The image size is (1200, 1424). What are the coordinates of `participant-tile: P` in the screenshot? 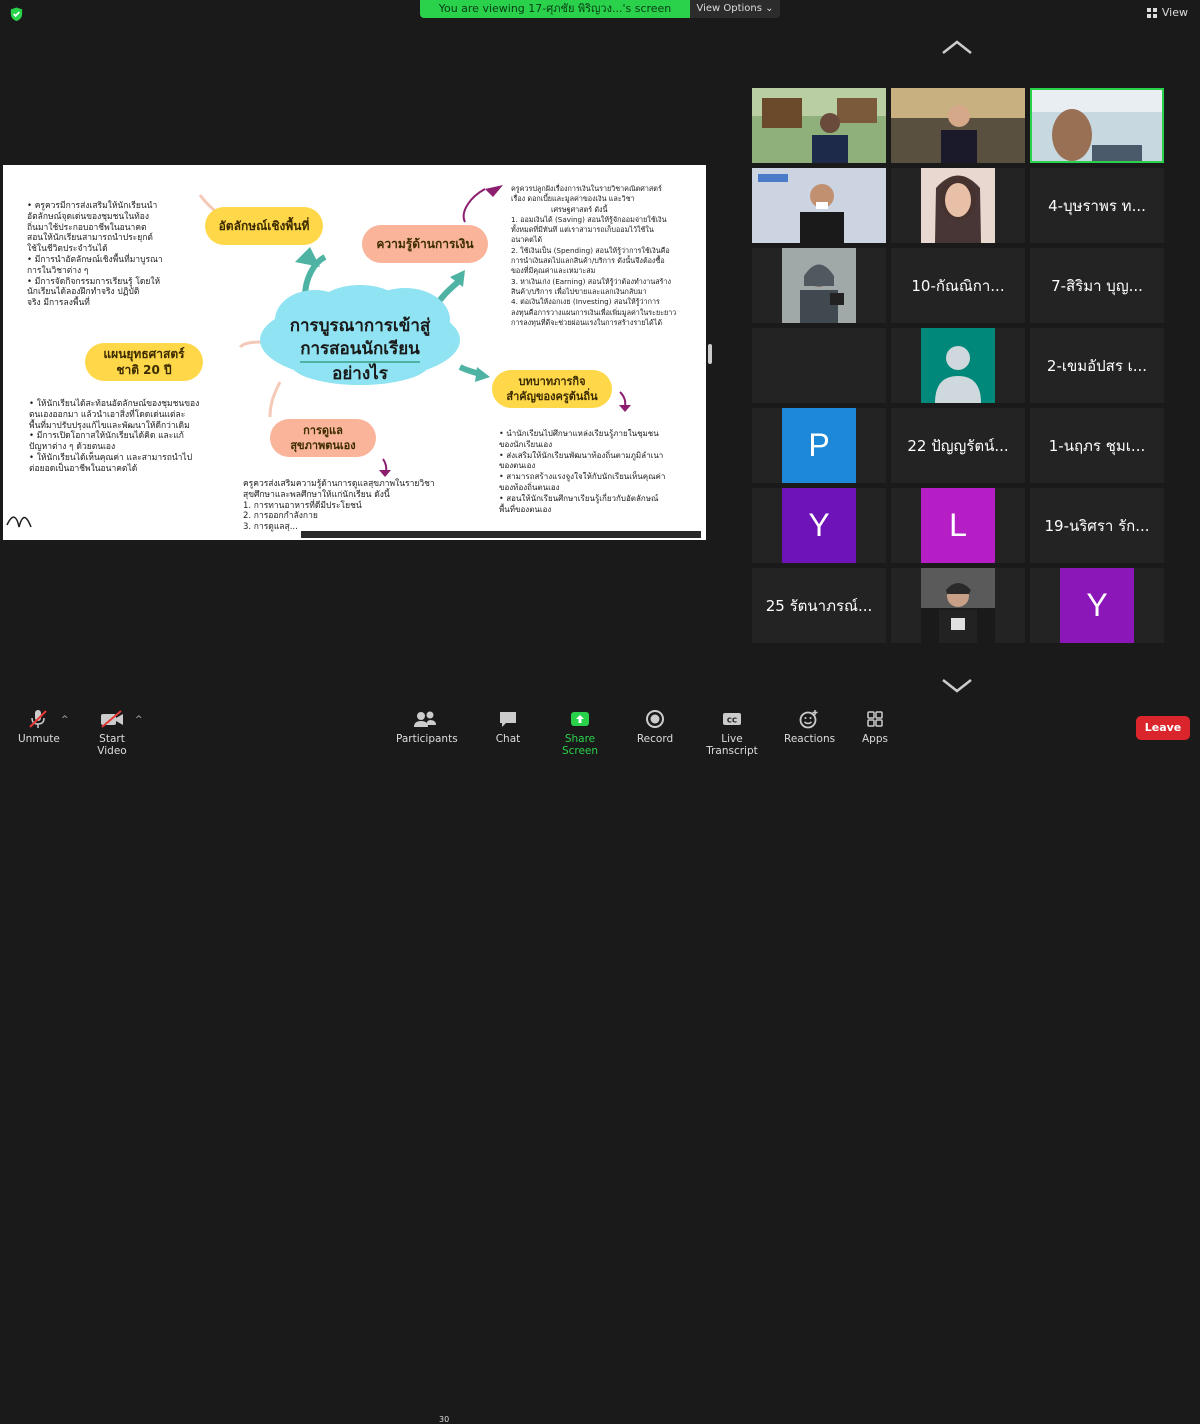 It's located at (819, 445).